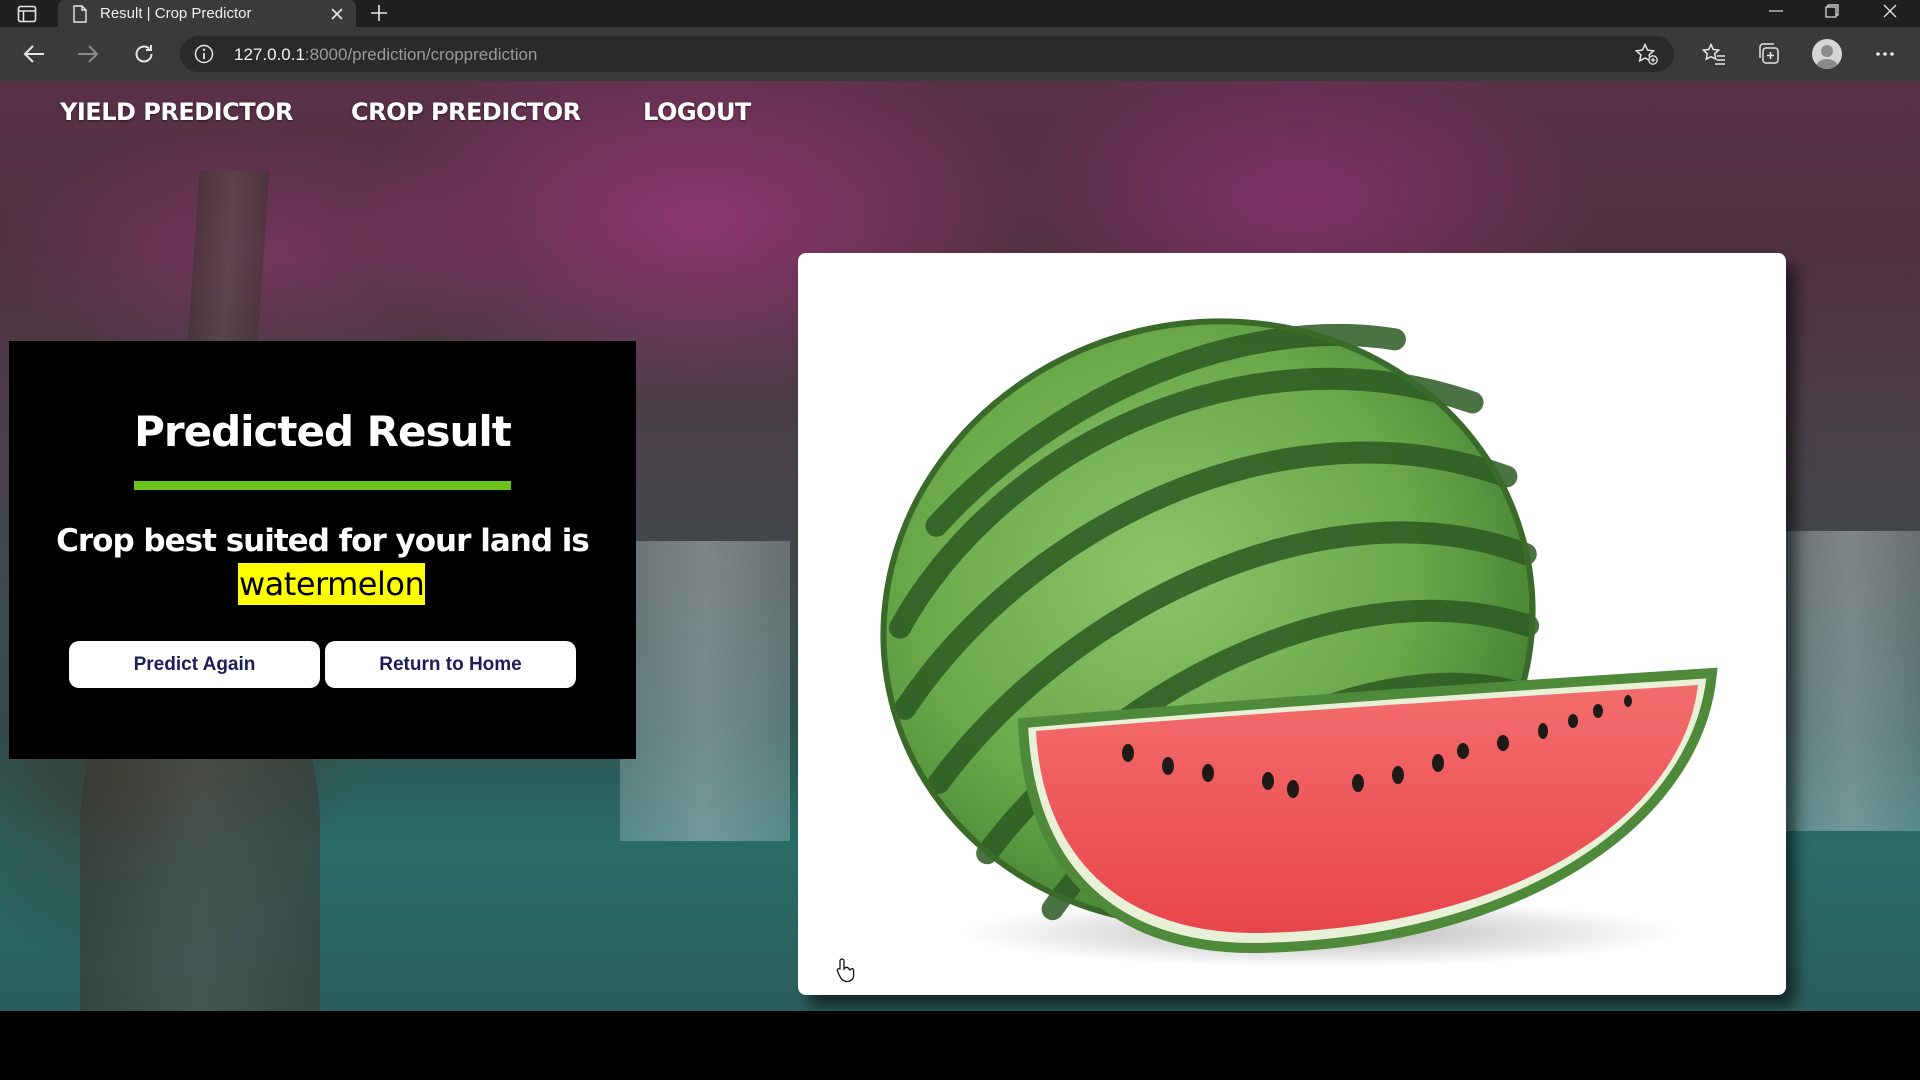 Image resolution: width=1920 pixels, height=1080 pixels. Describe the element at coordinates (323, 431) in the screenshot. I see `result-title: Predicted Result` at that location.